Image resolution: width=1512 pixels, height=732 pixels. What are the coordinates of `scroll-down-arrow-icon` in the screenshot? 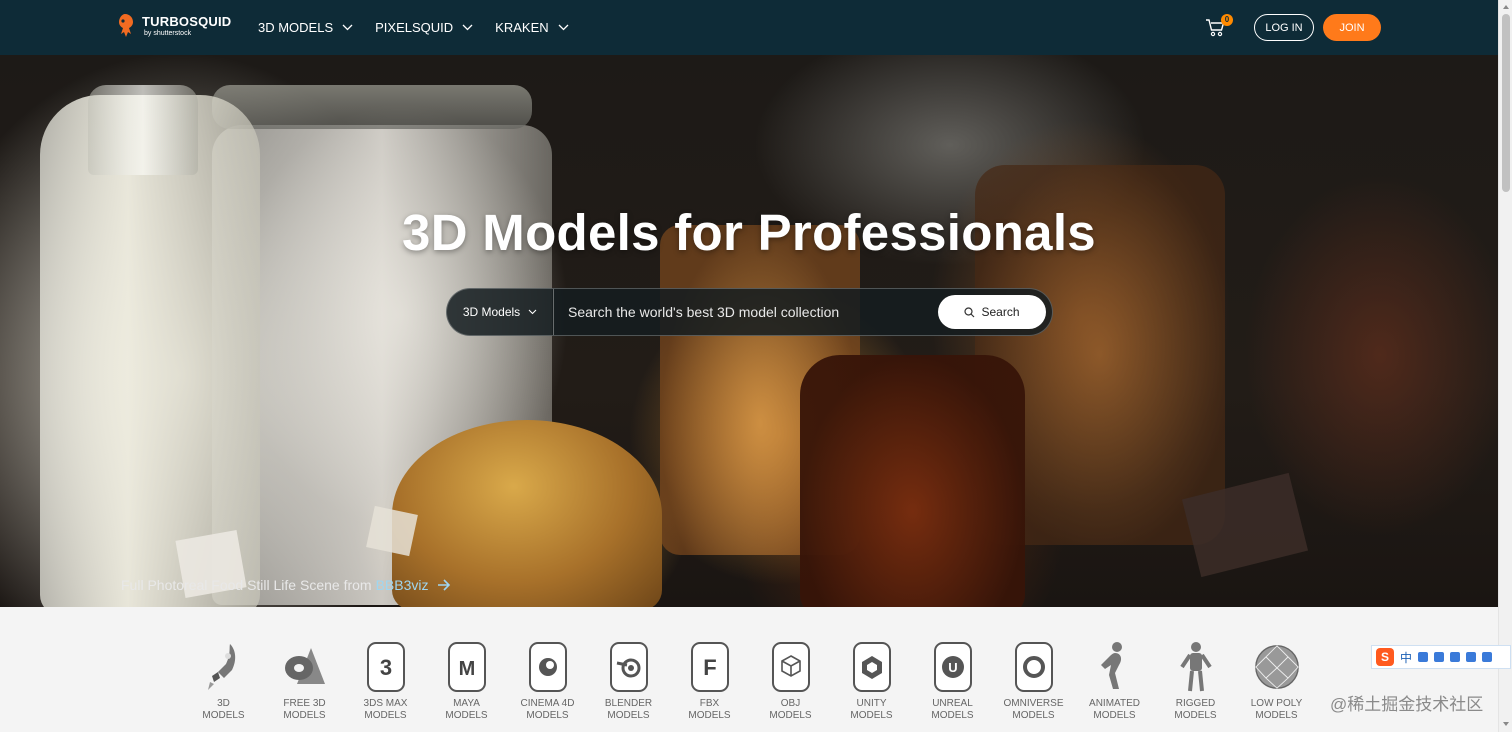 It's located at (1506, 724).